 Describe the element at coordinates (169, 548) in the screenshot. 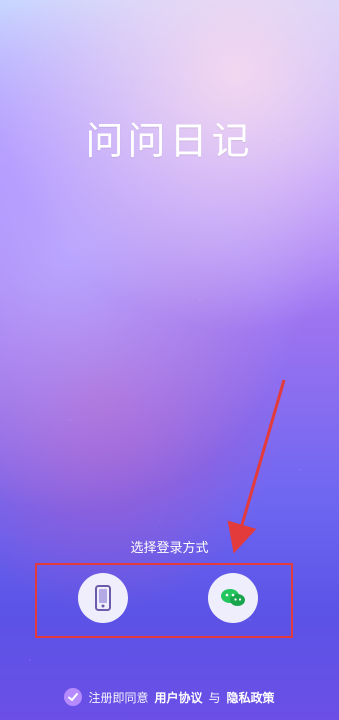

I see `choose-login-method-label: 选择登录方式` at that location.